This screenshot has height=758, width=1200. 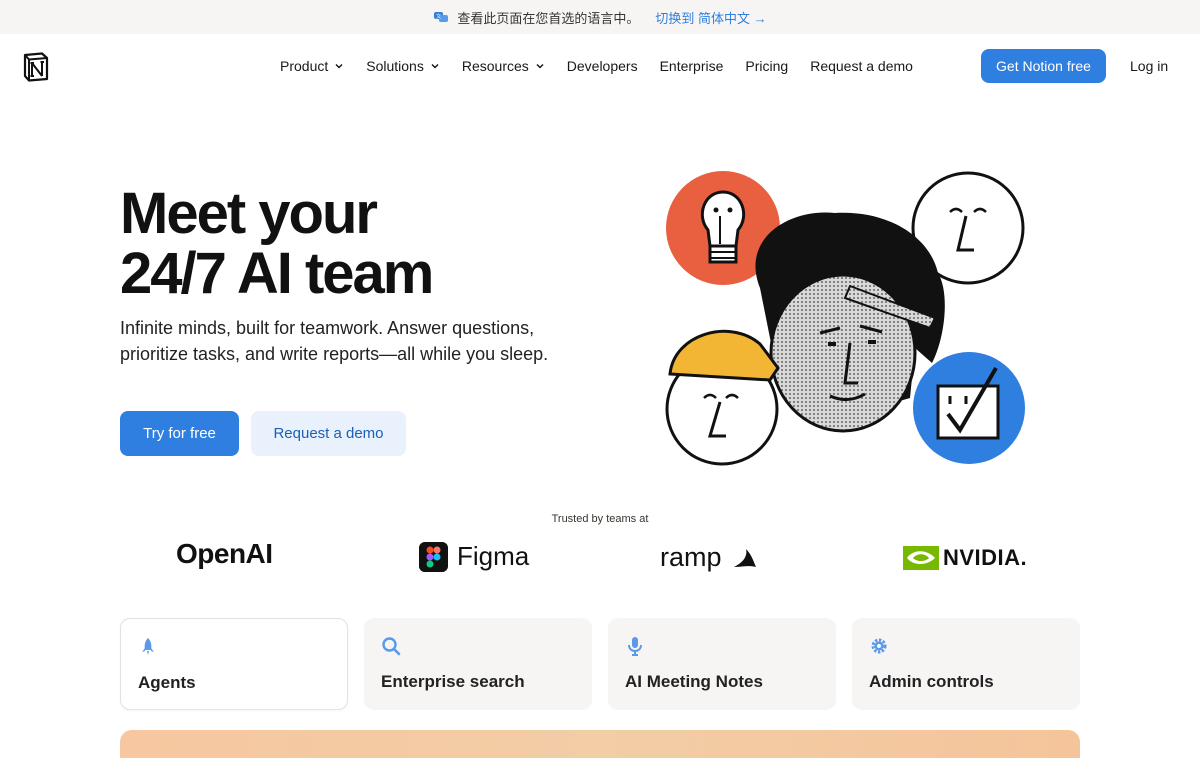 What do you see at coordinates (985, 557) in the screenshot?
I see `nvidia-wordmark: NVIDIA.` at bounding box center [985, 557].